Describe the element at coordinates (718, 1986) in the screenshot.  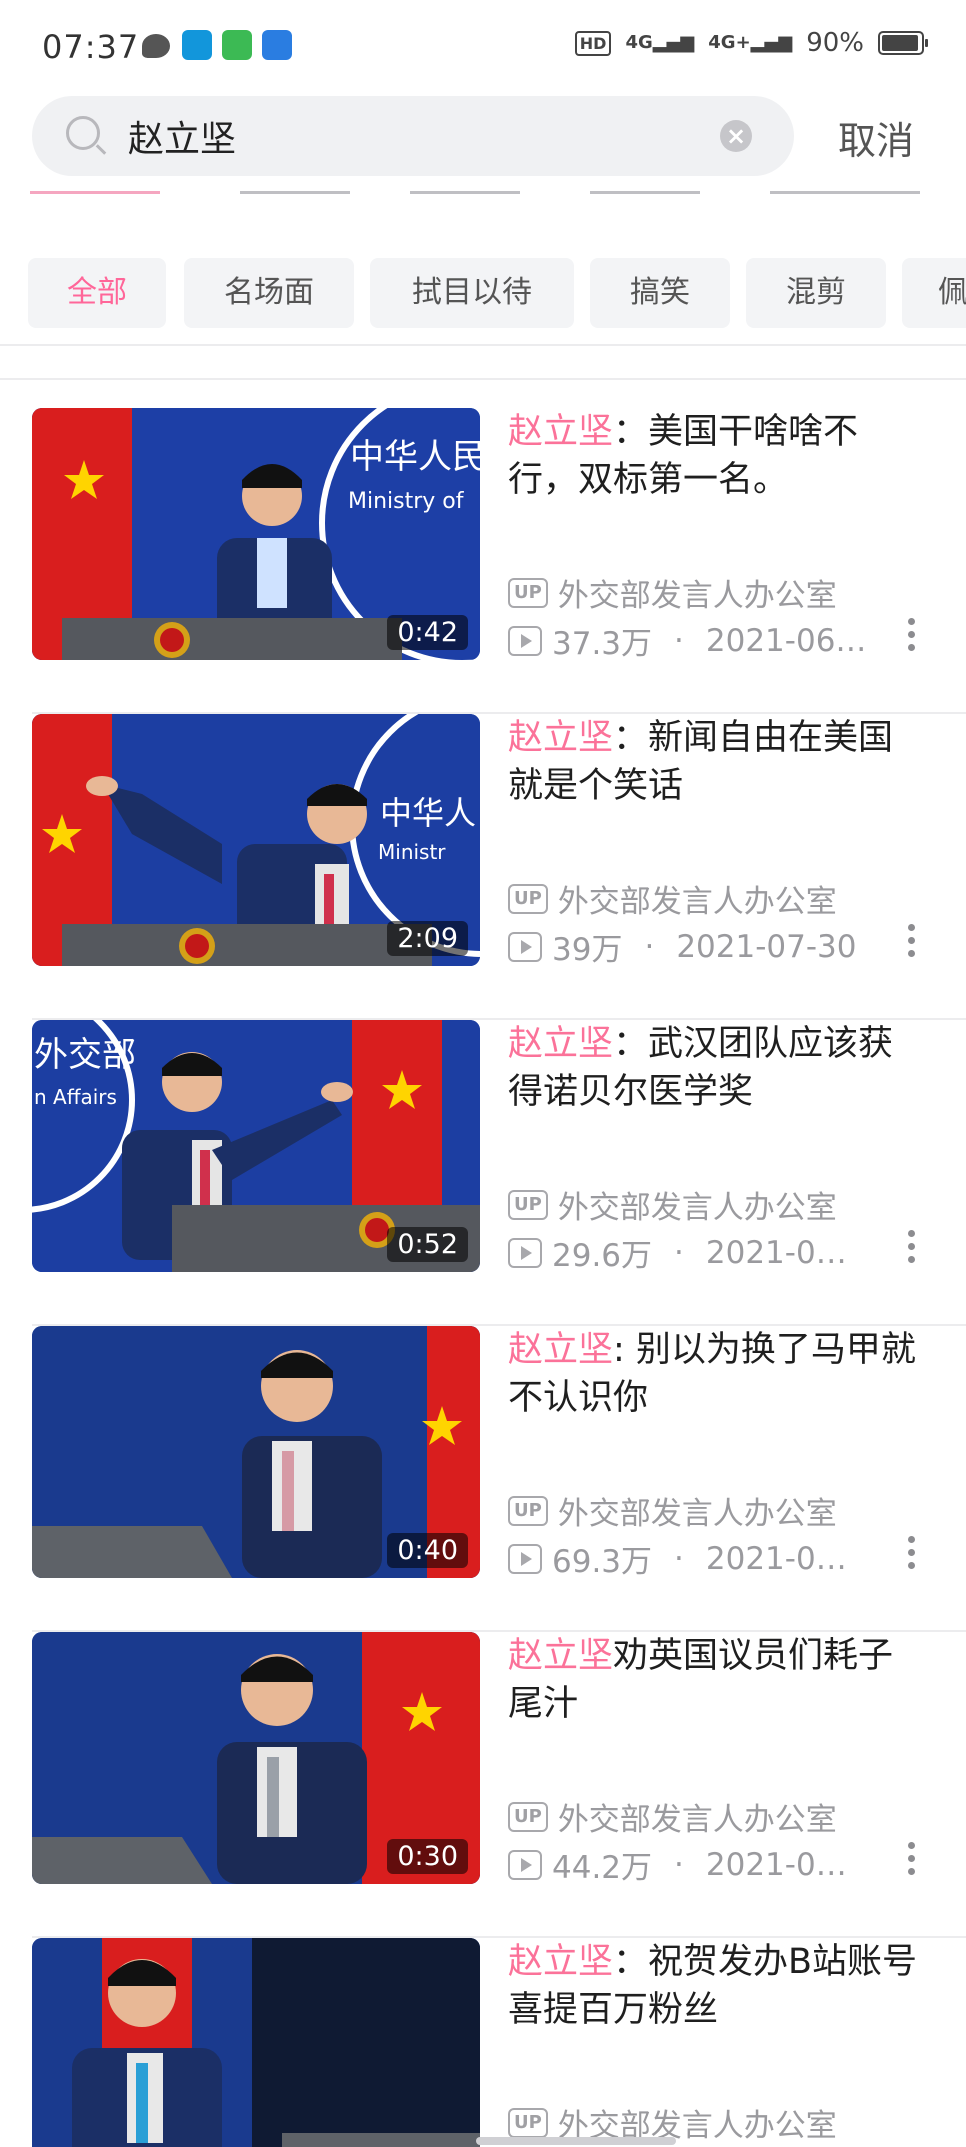
I see `video-title: 赵立坚：祝贺发办B站账号喜提百万粉丝` at that location.